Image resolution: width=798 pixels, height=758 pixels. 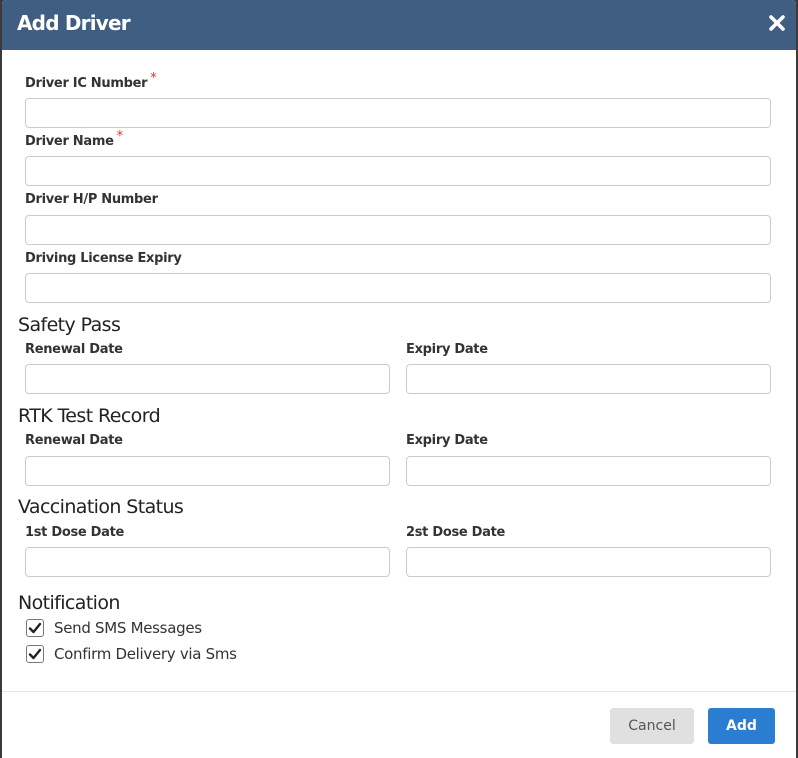 I want to click on close-icon, so click(x=777, y=23).